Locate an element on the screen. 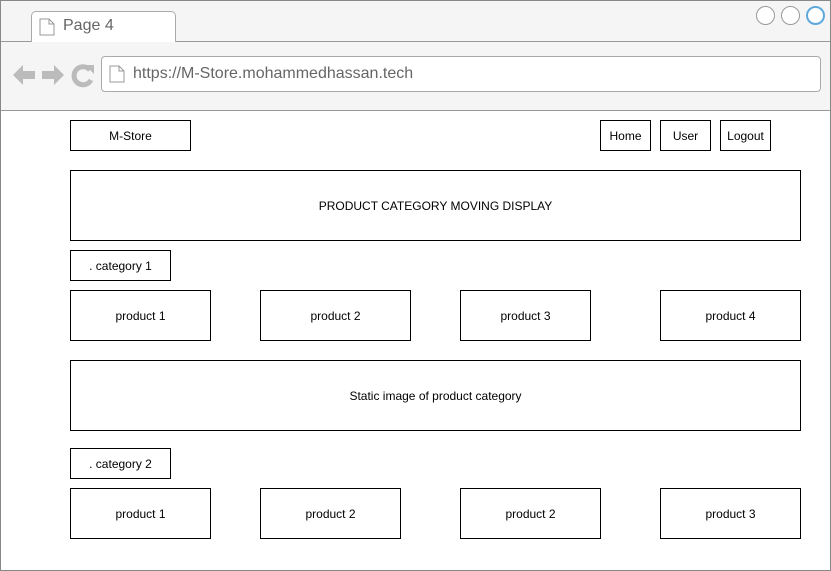 Image resolution: width=831 pixels, height=571 pixels. category-1-label: . category 1 is located at coordinates (120, 265).